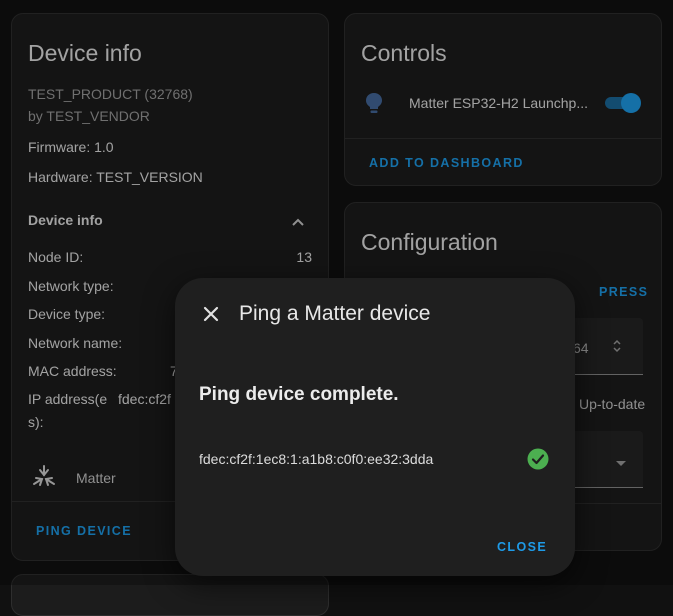 This screenshot has width=673, height=616. Describe the element at coordinates (316, 459) in the screenshot. I see `ping-address: fdec:cf2f:1ec8:1:a1b8:c0f0:ee32:3dda` at that location.